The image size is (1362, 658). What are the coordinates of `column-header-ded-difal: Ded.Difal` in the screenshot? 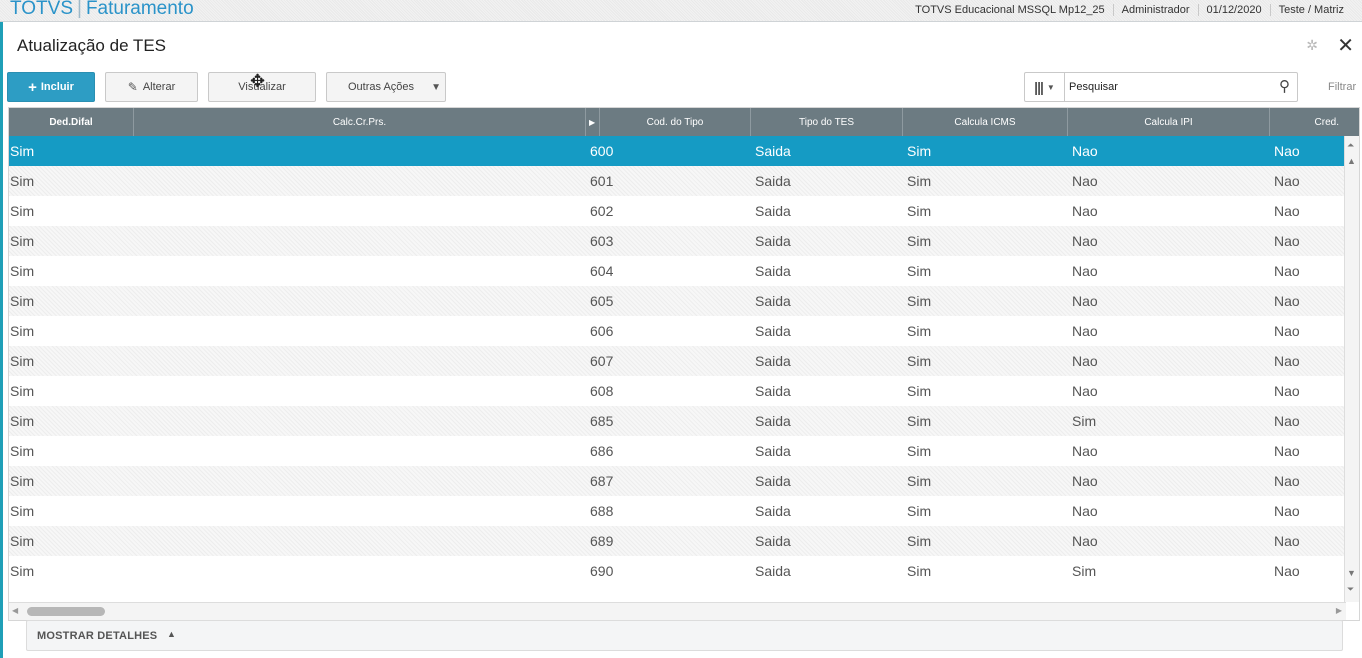 It's located at (71, 122).